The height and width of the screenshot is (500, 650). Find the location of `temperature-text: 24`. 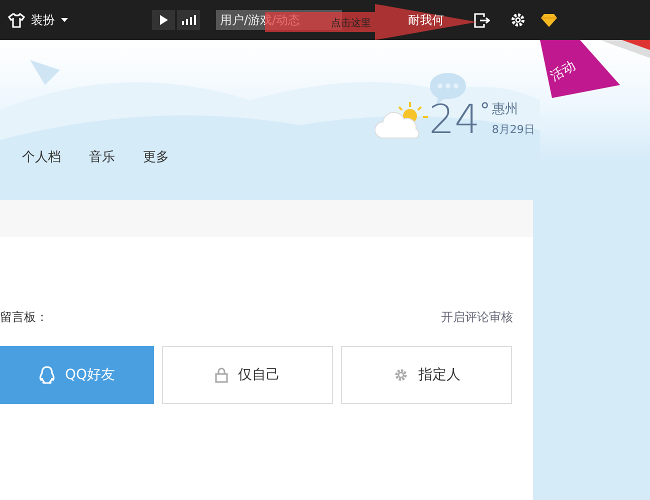

temperature-text: 24 is located at coordinates (454, 120).